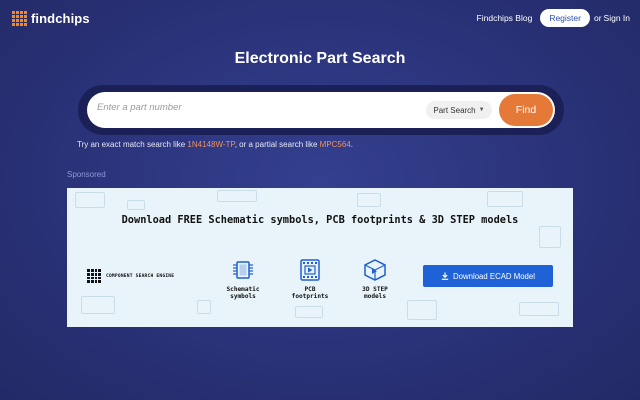 The height and width of the screenshot is (400, 640). What do you see at coordinates (94, 276) in the screenshot?
I see `cse-logo-icon` at bounding box center [94, 276].